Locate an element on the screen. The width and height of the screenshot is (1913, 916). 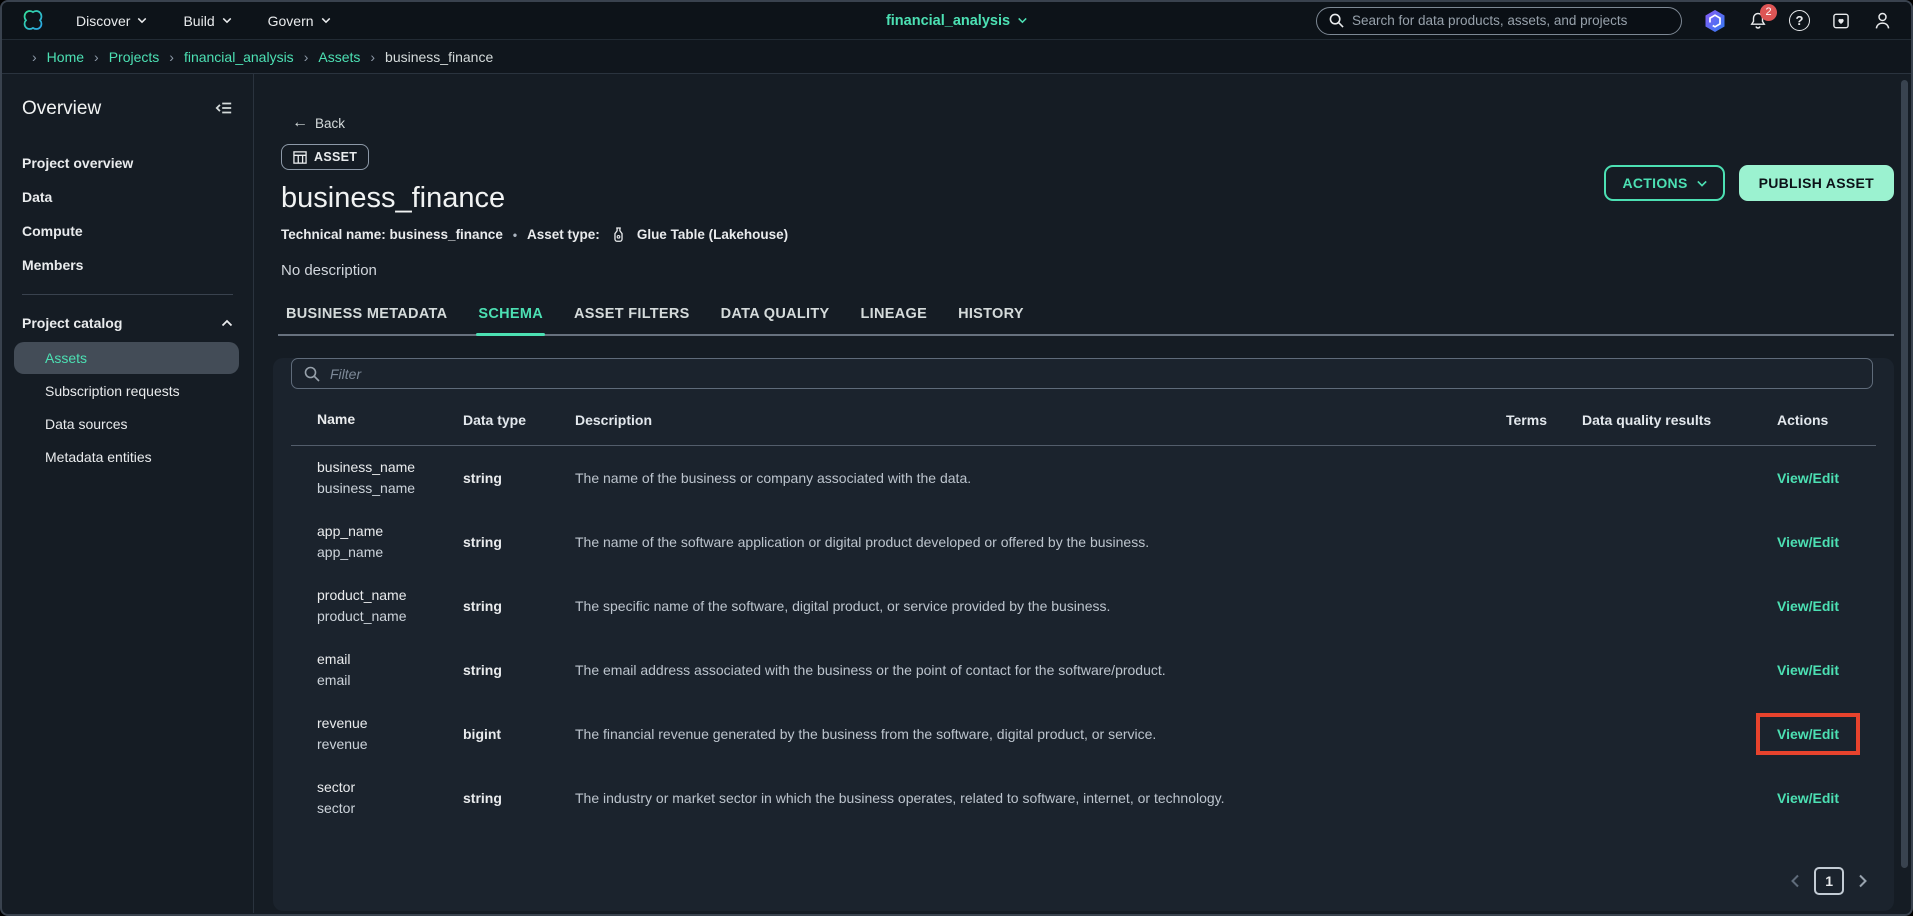
tab: SCHEMA is located at coordinates (510, 321).